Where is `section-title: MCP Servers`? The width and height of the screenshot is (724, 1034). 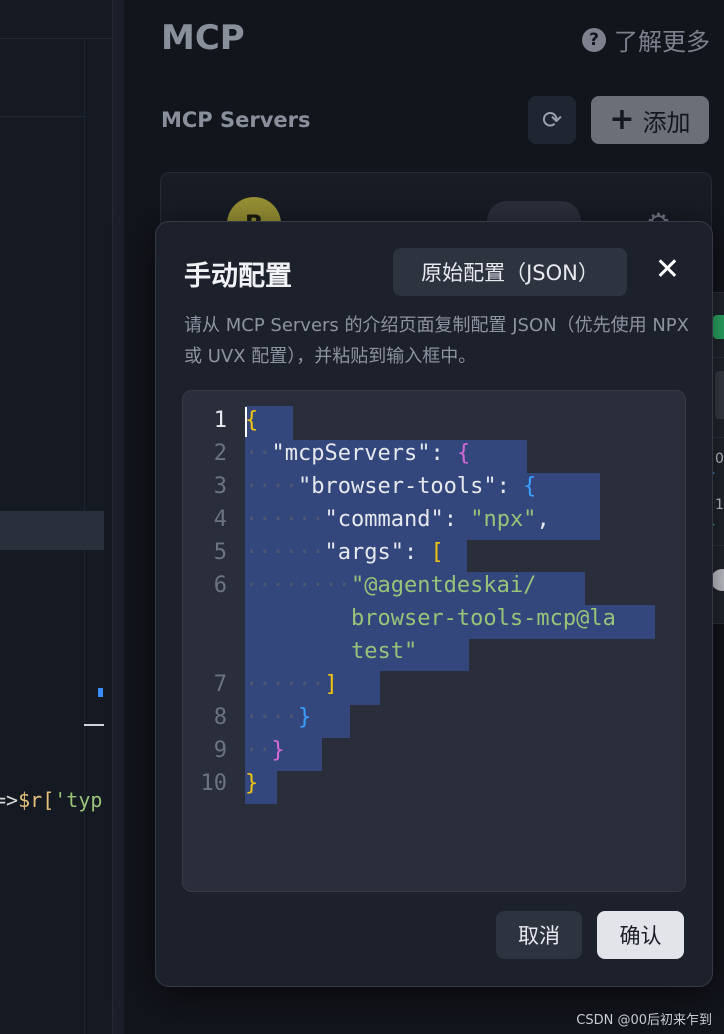 section-title: MCP Servers is located at coordinates (236, 120).